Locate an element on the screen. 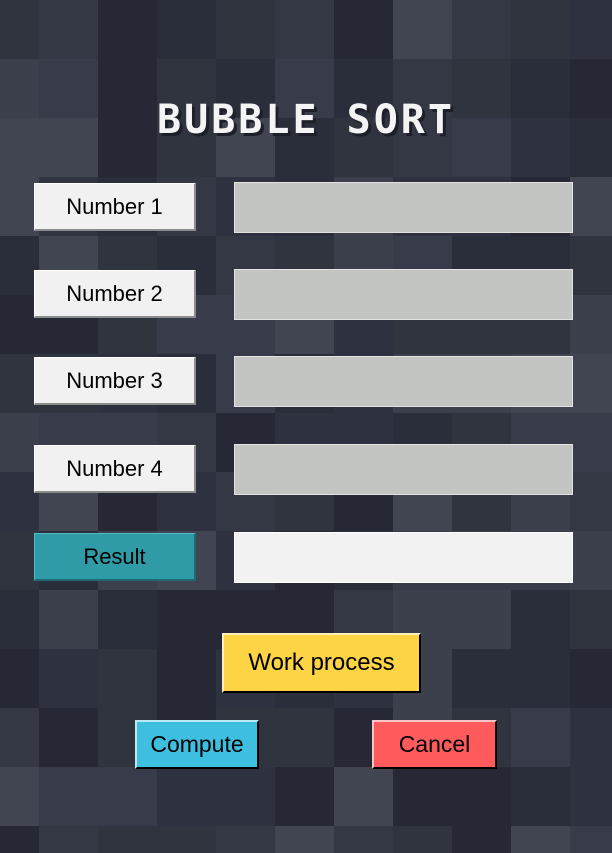 The image size is (612, 853). number-3-input is located at coordinates (403, 381).